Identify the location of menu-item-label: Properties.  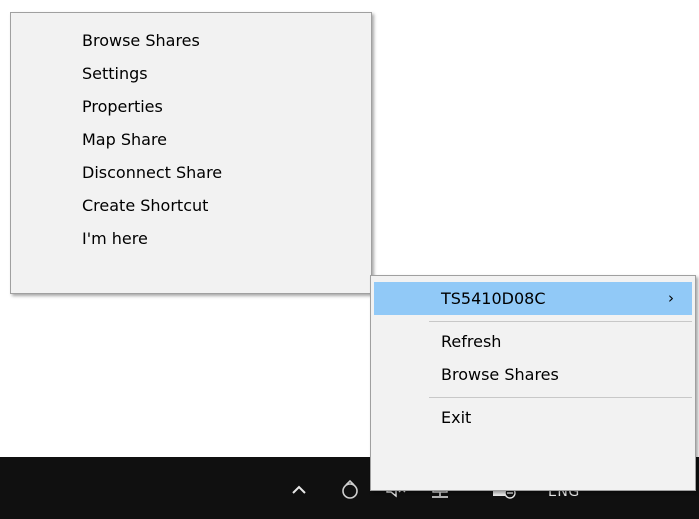
(122, 106).